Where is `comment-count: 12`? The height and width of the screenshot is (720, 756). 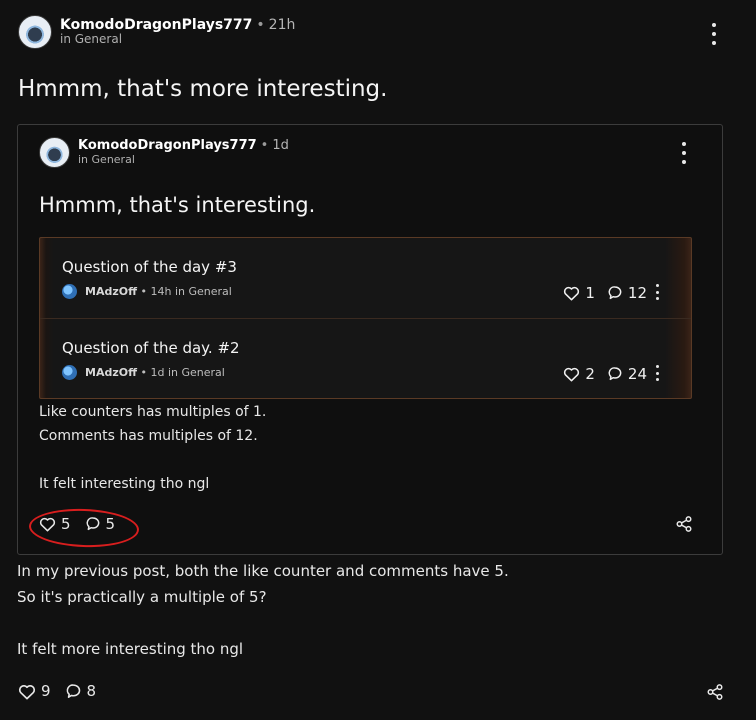 comment-count: 12 is located at coordinates (637, 293).